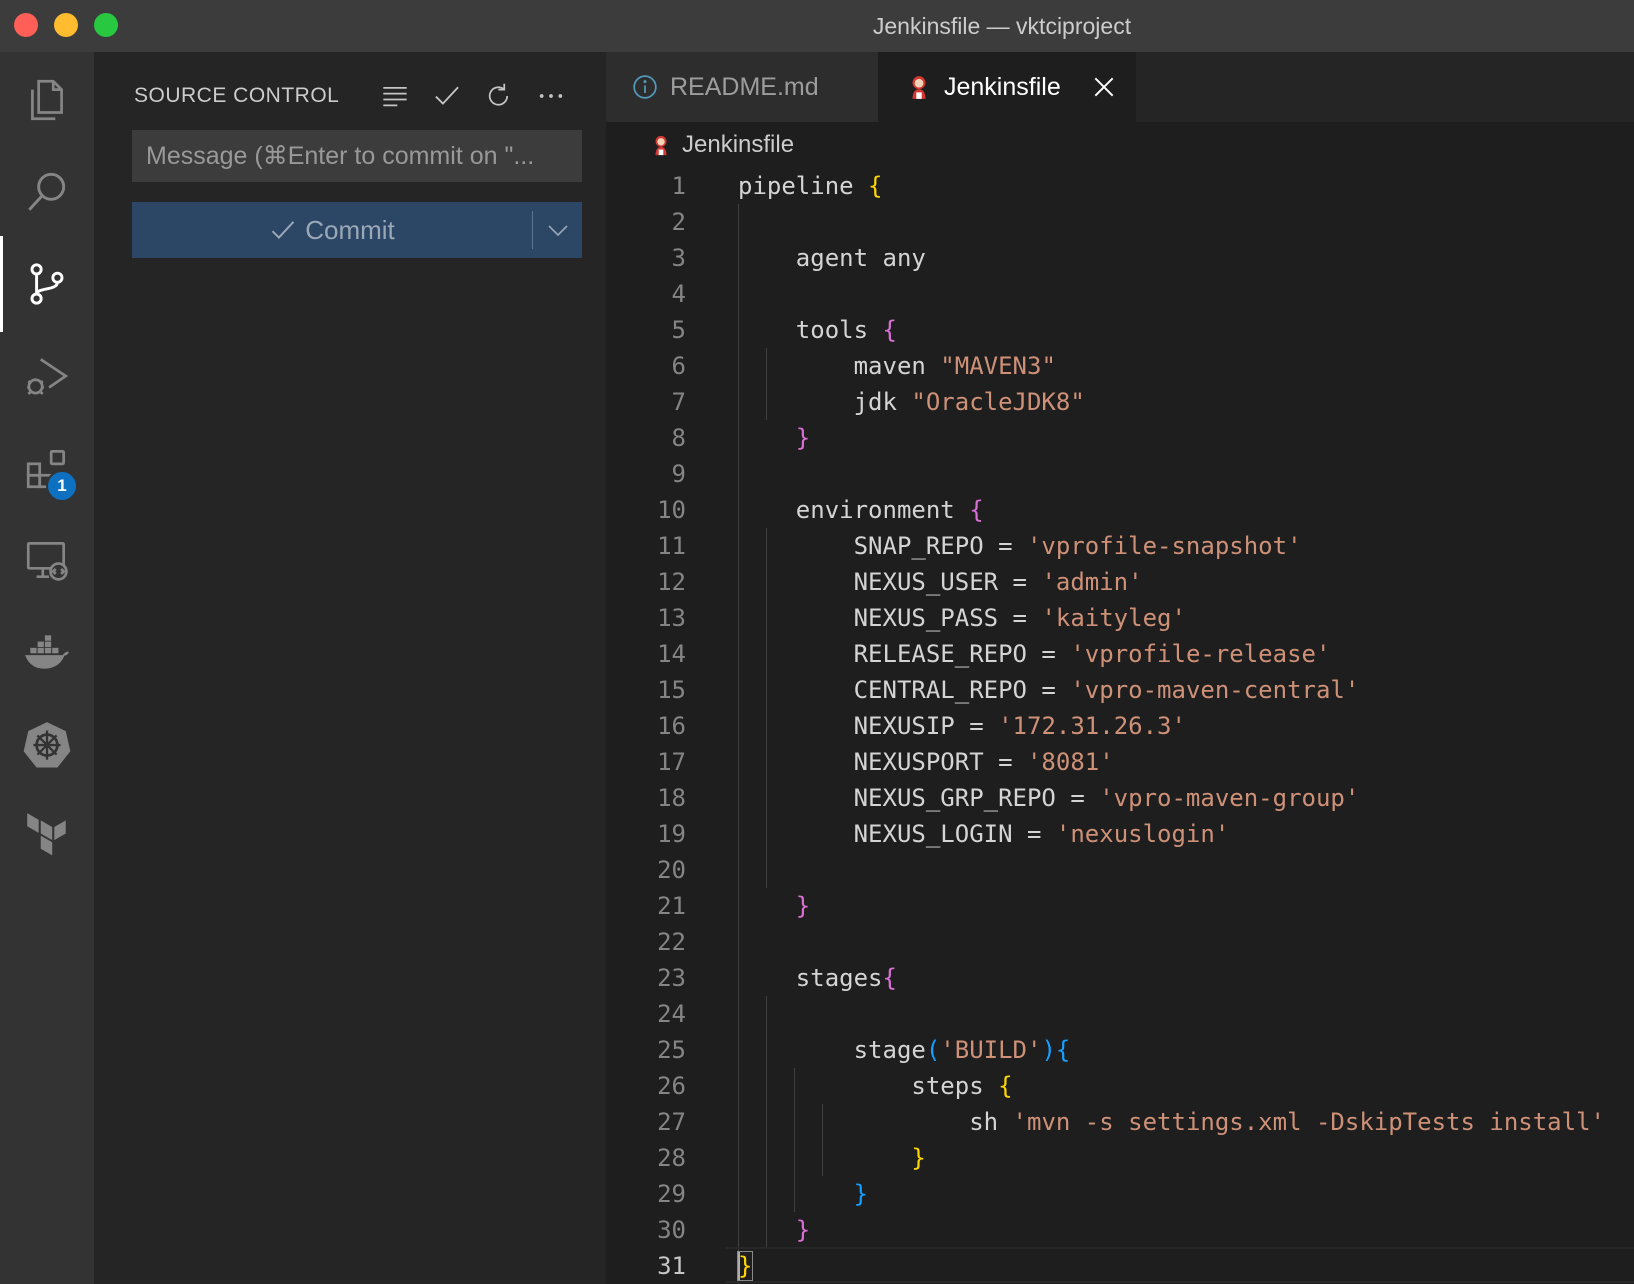 This screenshot has height=1284, width=1634. I want to click on remote-explorer-icon, so click(47, 560).